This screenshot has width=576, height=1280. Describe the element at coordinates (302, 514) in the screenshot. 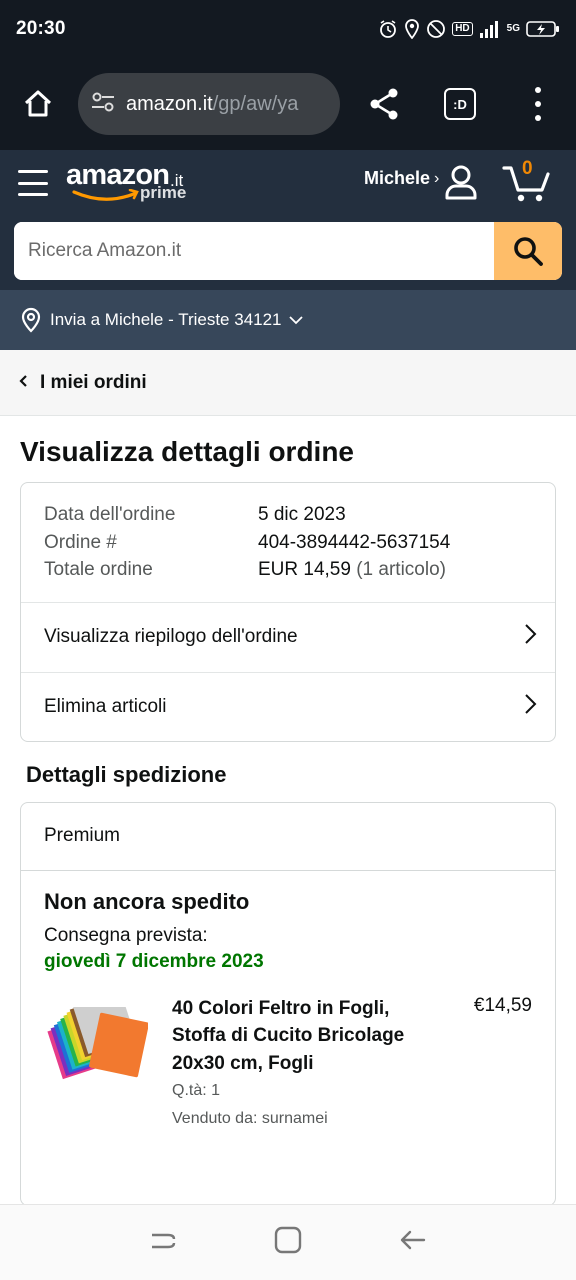

I see `order-date-value: 5 dic 2023` at that location.